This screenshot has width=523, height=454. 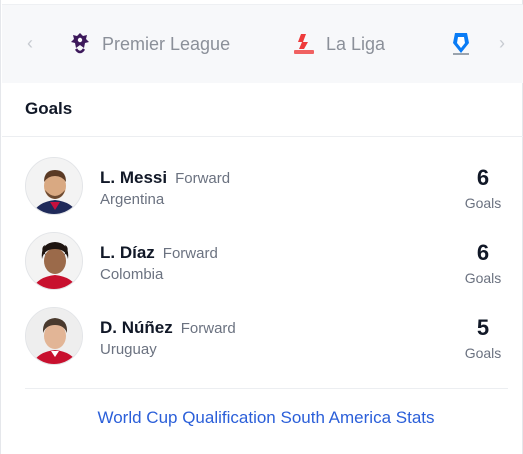 I want to click on chevron-left-icon: ‹, so click(x=30, y=43).